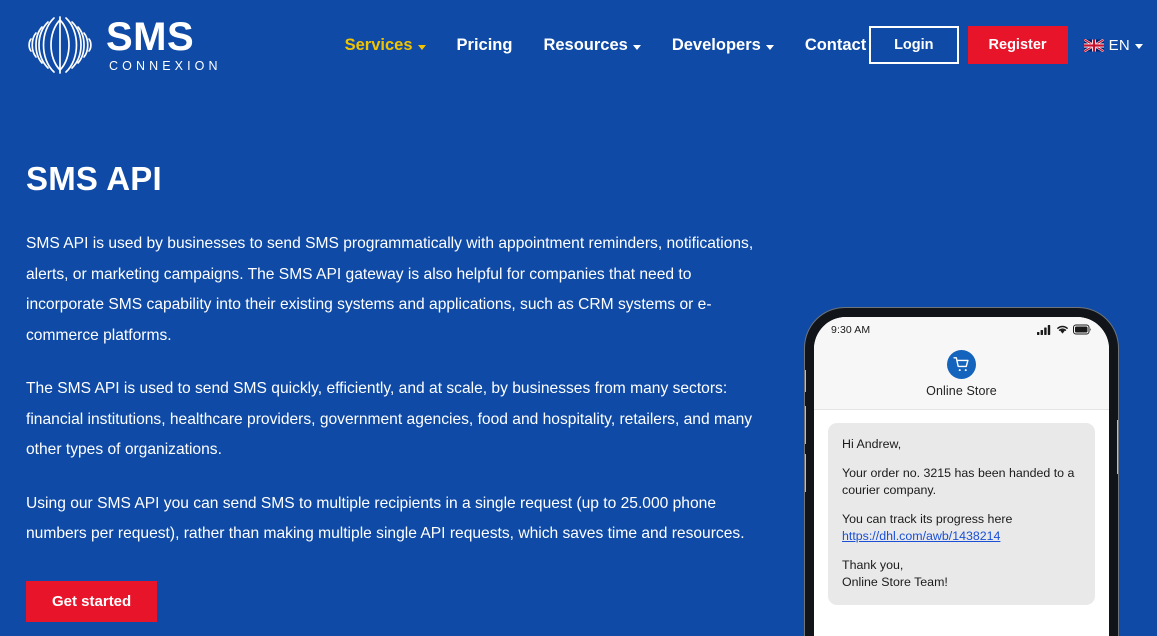  Describe the element at coordinates (1044, 330) in the screenshot. I see `cellular-signal-icon` at that location.